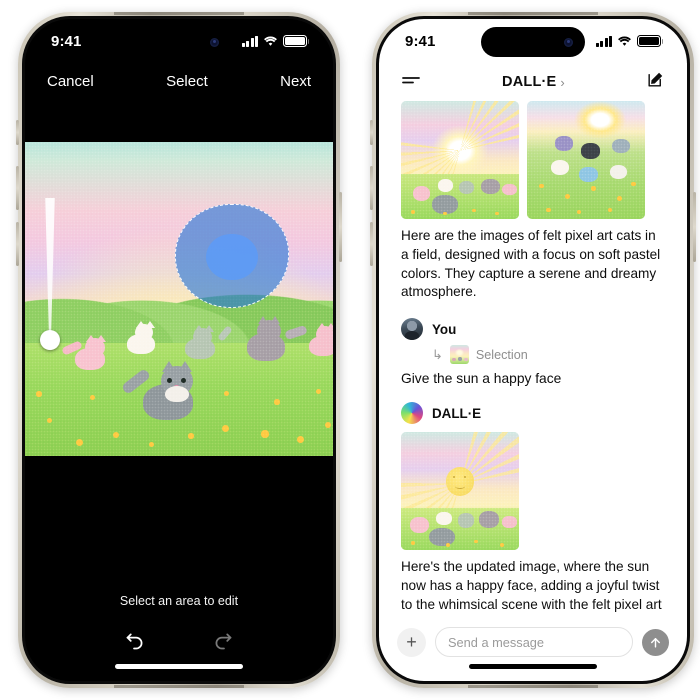 The height and width of the screenshot is (700, 700). Describe the element at coordinates (655, 642) in the screenshot. I see `send-button` at that location.